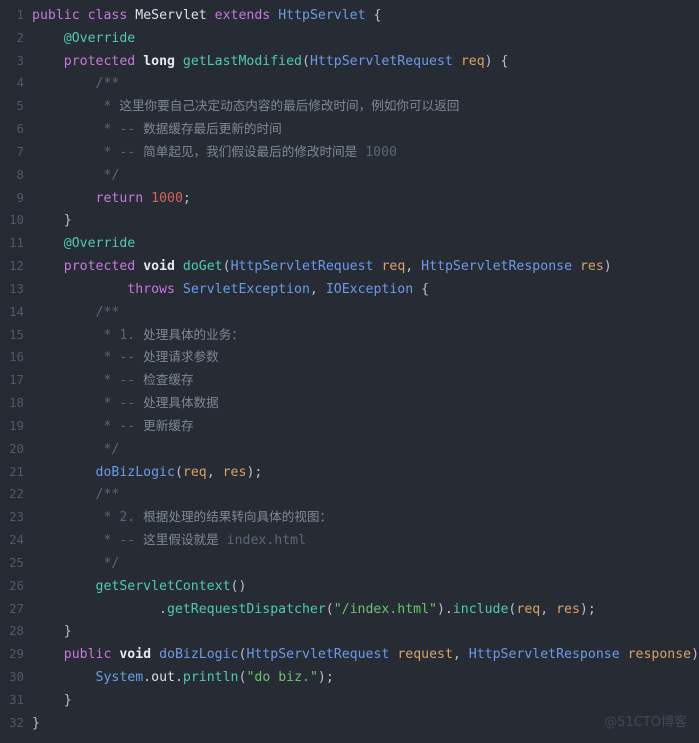 Image resolution: width=699 pixels, height=743 pixels. I want to click on line-content: * -- 这里假设就是 index.html, so click(165, 541).